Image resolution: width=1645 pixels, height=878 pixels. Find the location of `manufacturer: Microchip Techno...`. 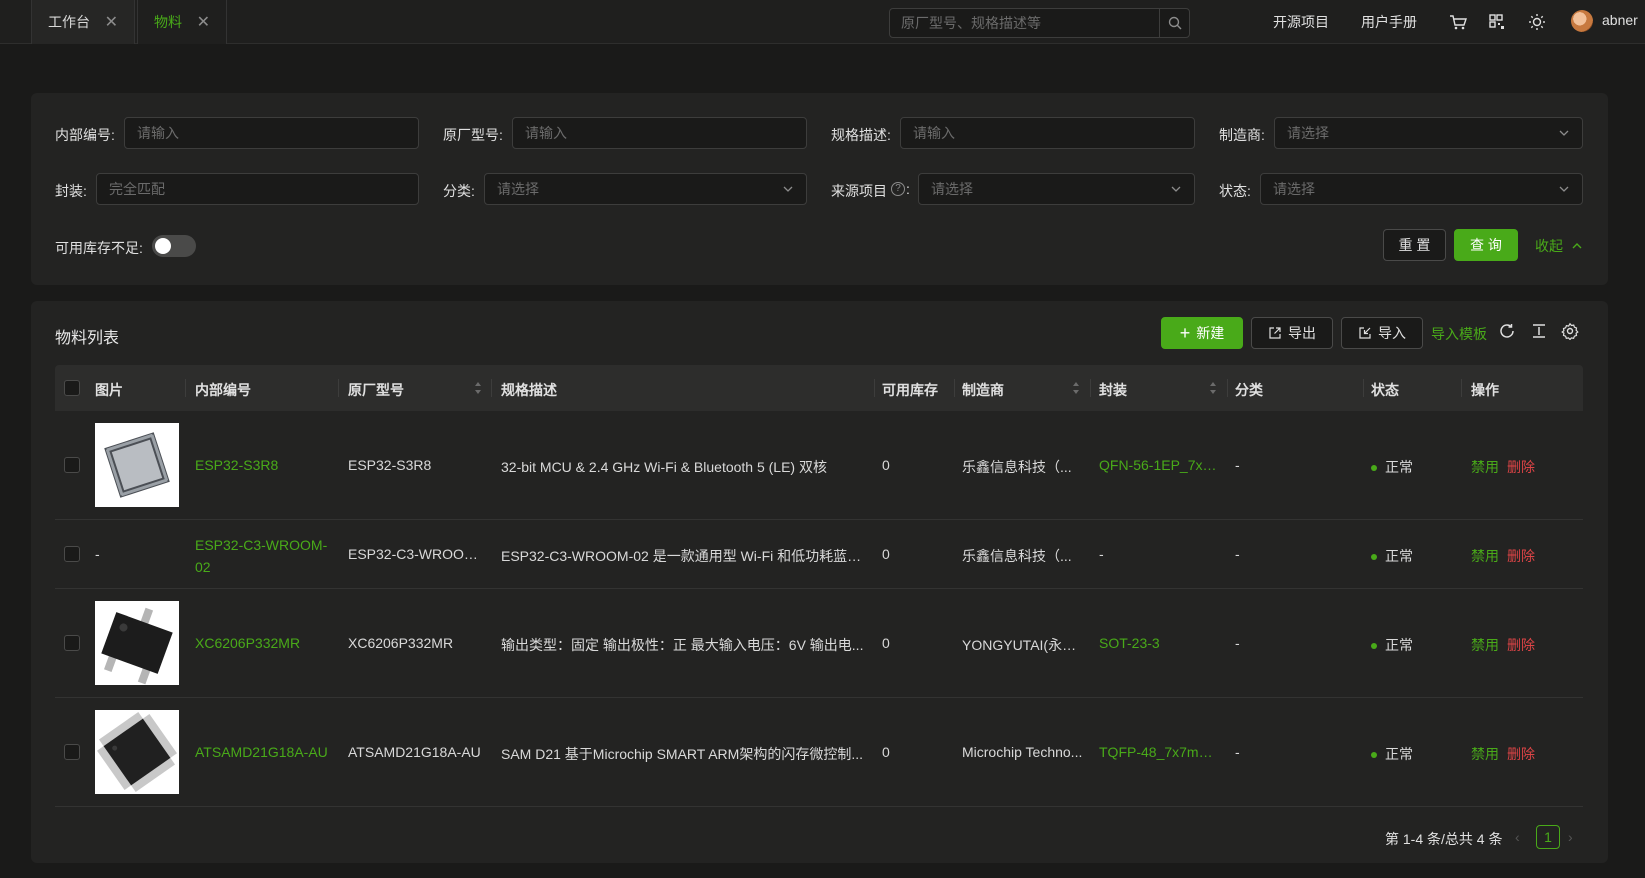

manufacturer: Microchip Techno... is located at coordinates (1022, 752).